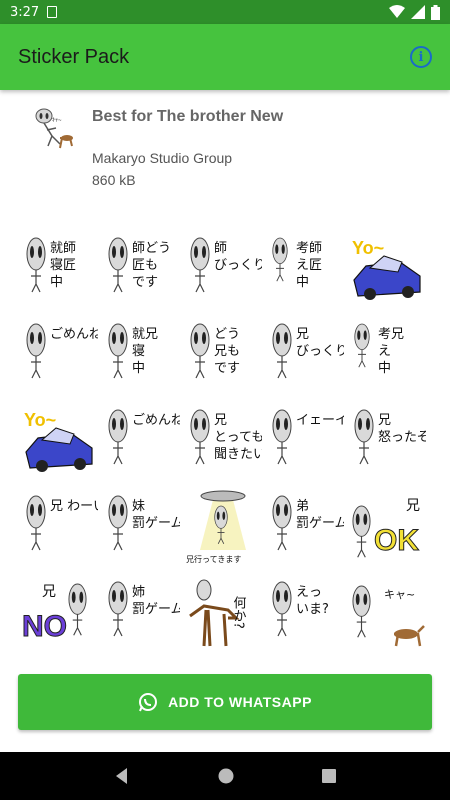  Describe the element at coordinates (399, 594) in the screenshot. I see `svg-text: キャ~` at that location.